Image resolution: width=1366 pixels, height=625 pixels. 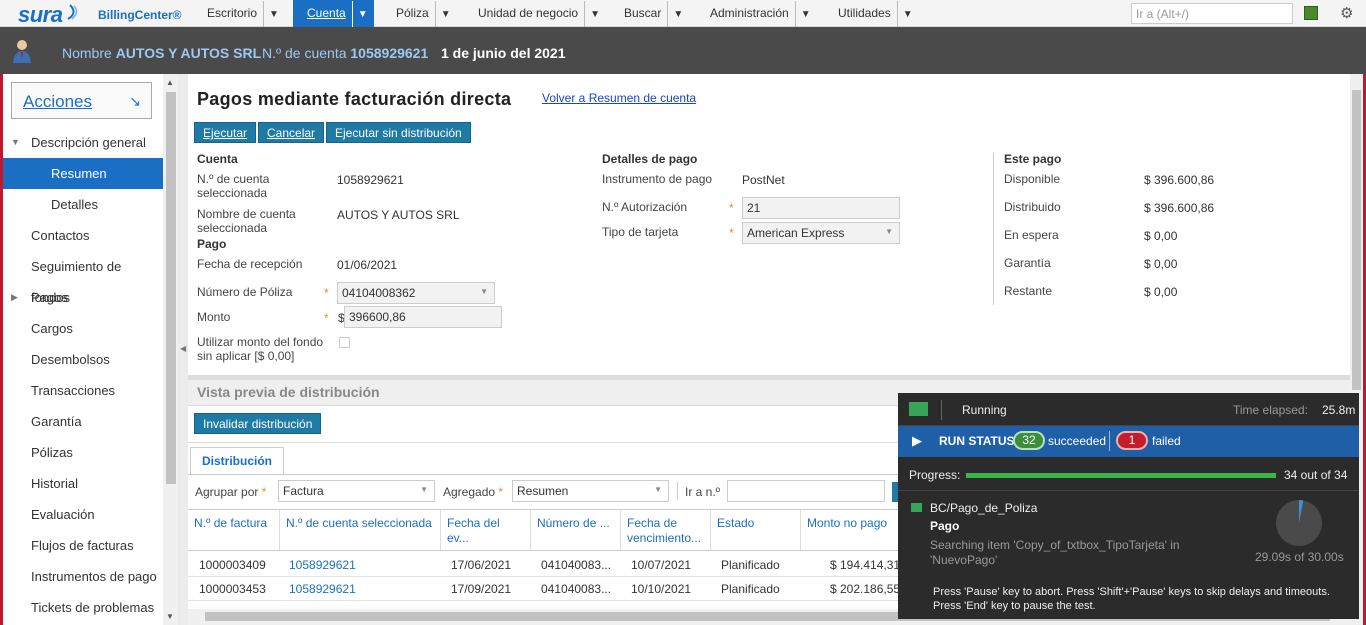 I want to click on sidebar-item-flujos-de-facturas: Flujos de facturas, so click(x=83, y=545).